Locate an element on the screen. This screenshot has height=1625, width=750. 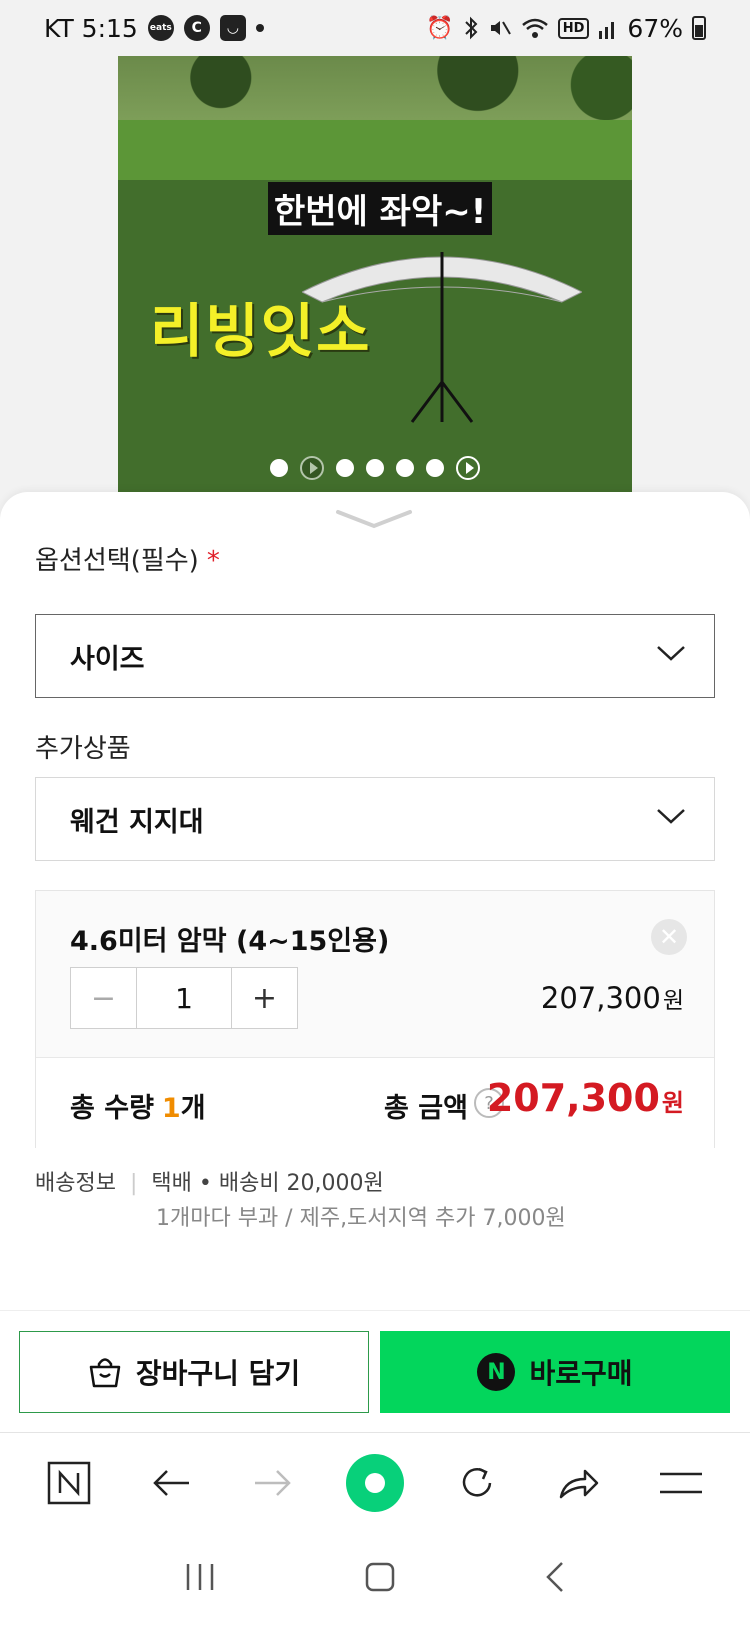
order-summary: 총 수량 1개 총 금액 ? 207,300원 is located at coordinates (375, 1103).